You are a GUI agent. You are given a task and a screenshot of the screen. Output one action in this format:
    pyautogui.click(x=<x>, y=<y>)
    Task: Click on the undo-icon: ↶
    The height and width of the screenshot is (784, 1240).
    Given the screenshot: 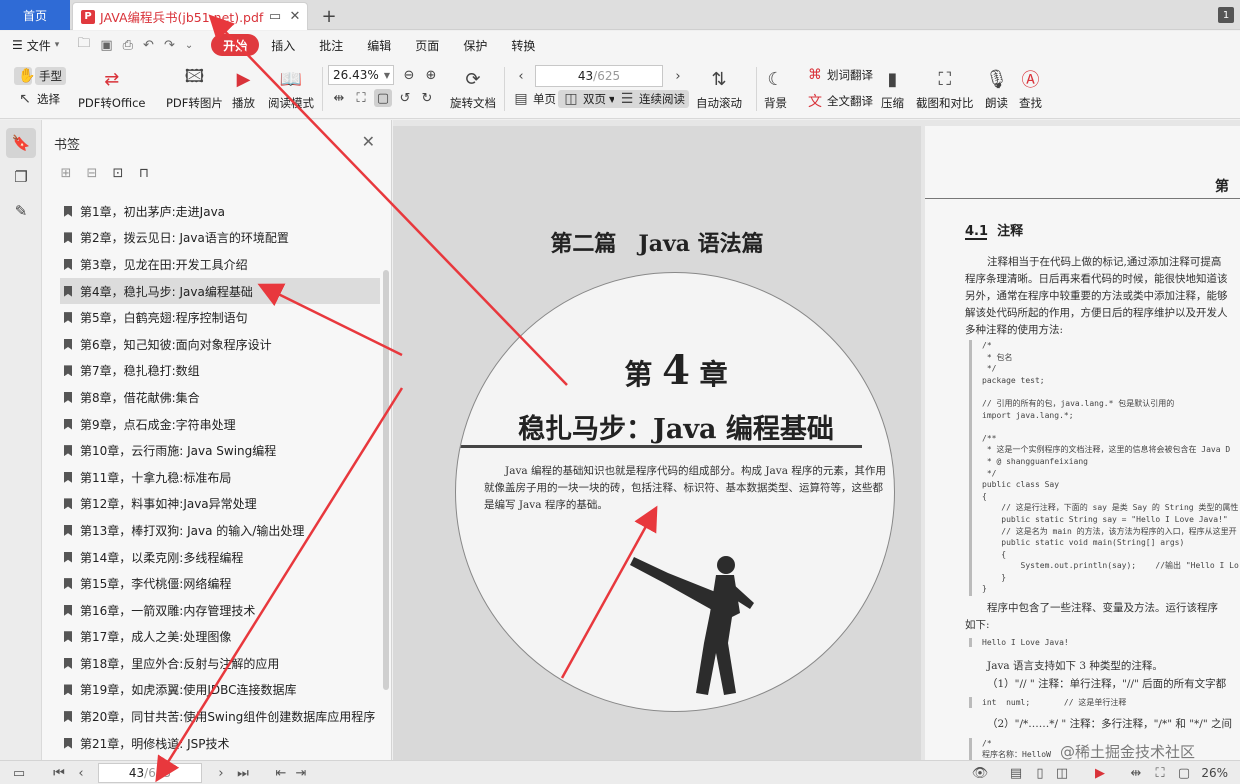 What is the action you would take?
    pyautogui.click(x=148, y=45)
    